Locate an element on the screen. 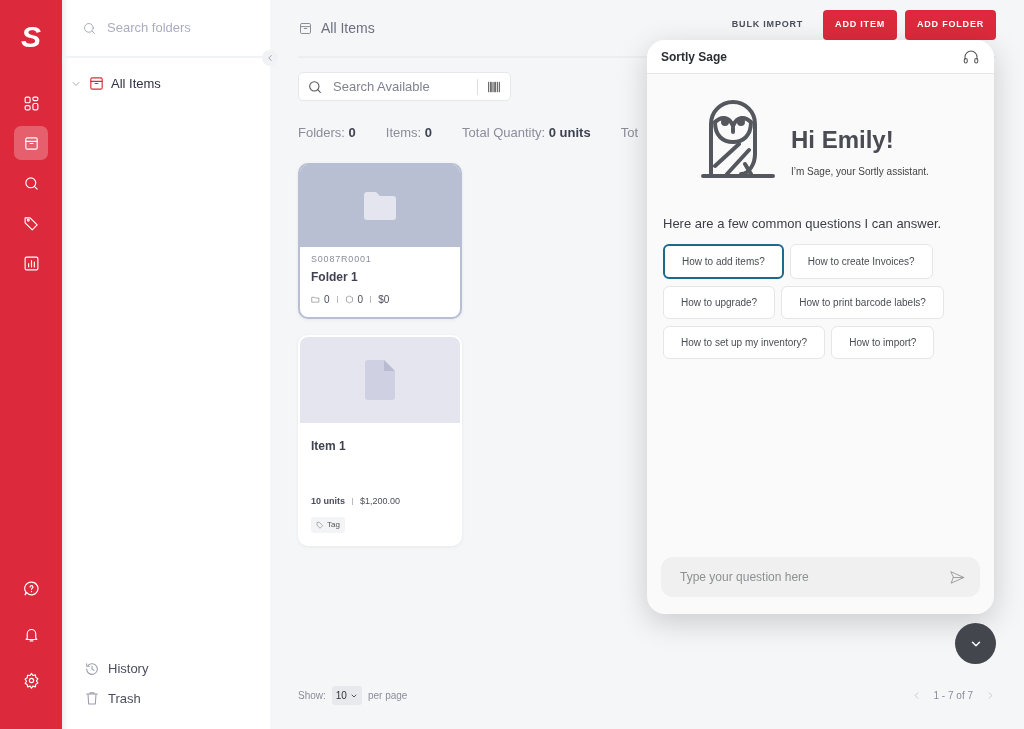 The image size is (1024, 729). sidebar-link: Trash is located at coordinates (112, 698).